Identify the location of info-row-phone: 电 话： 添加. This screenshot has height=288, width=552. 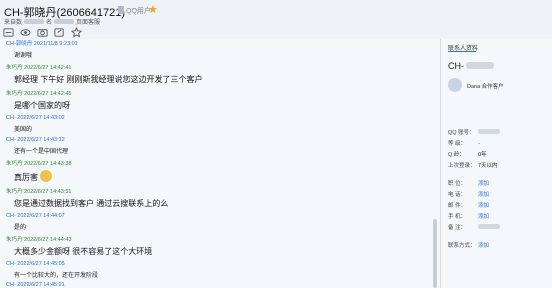
(469, 195).